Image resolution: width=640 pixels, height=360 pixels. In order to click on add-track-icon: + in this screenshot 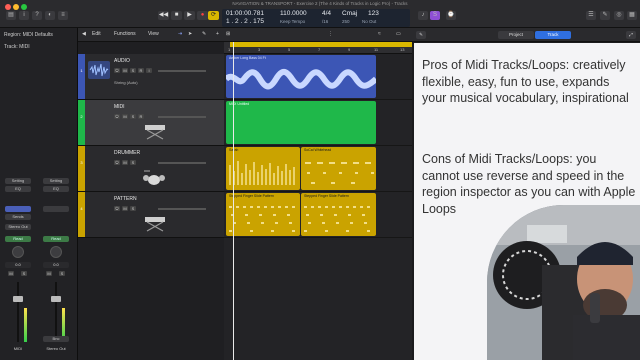, I will do `click(217, 34)`.